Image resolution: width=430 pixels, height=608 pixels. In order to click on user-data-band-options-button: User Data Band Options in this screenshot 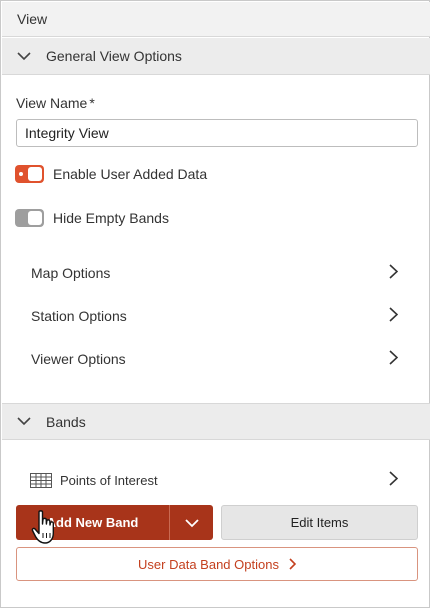, I will do `click(217, 564)`.